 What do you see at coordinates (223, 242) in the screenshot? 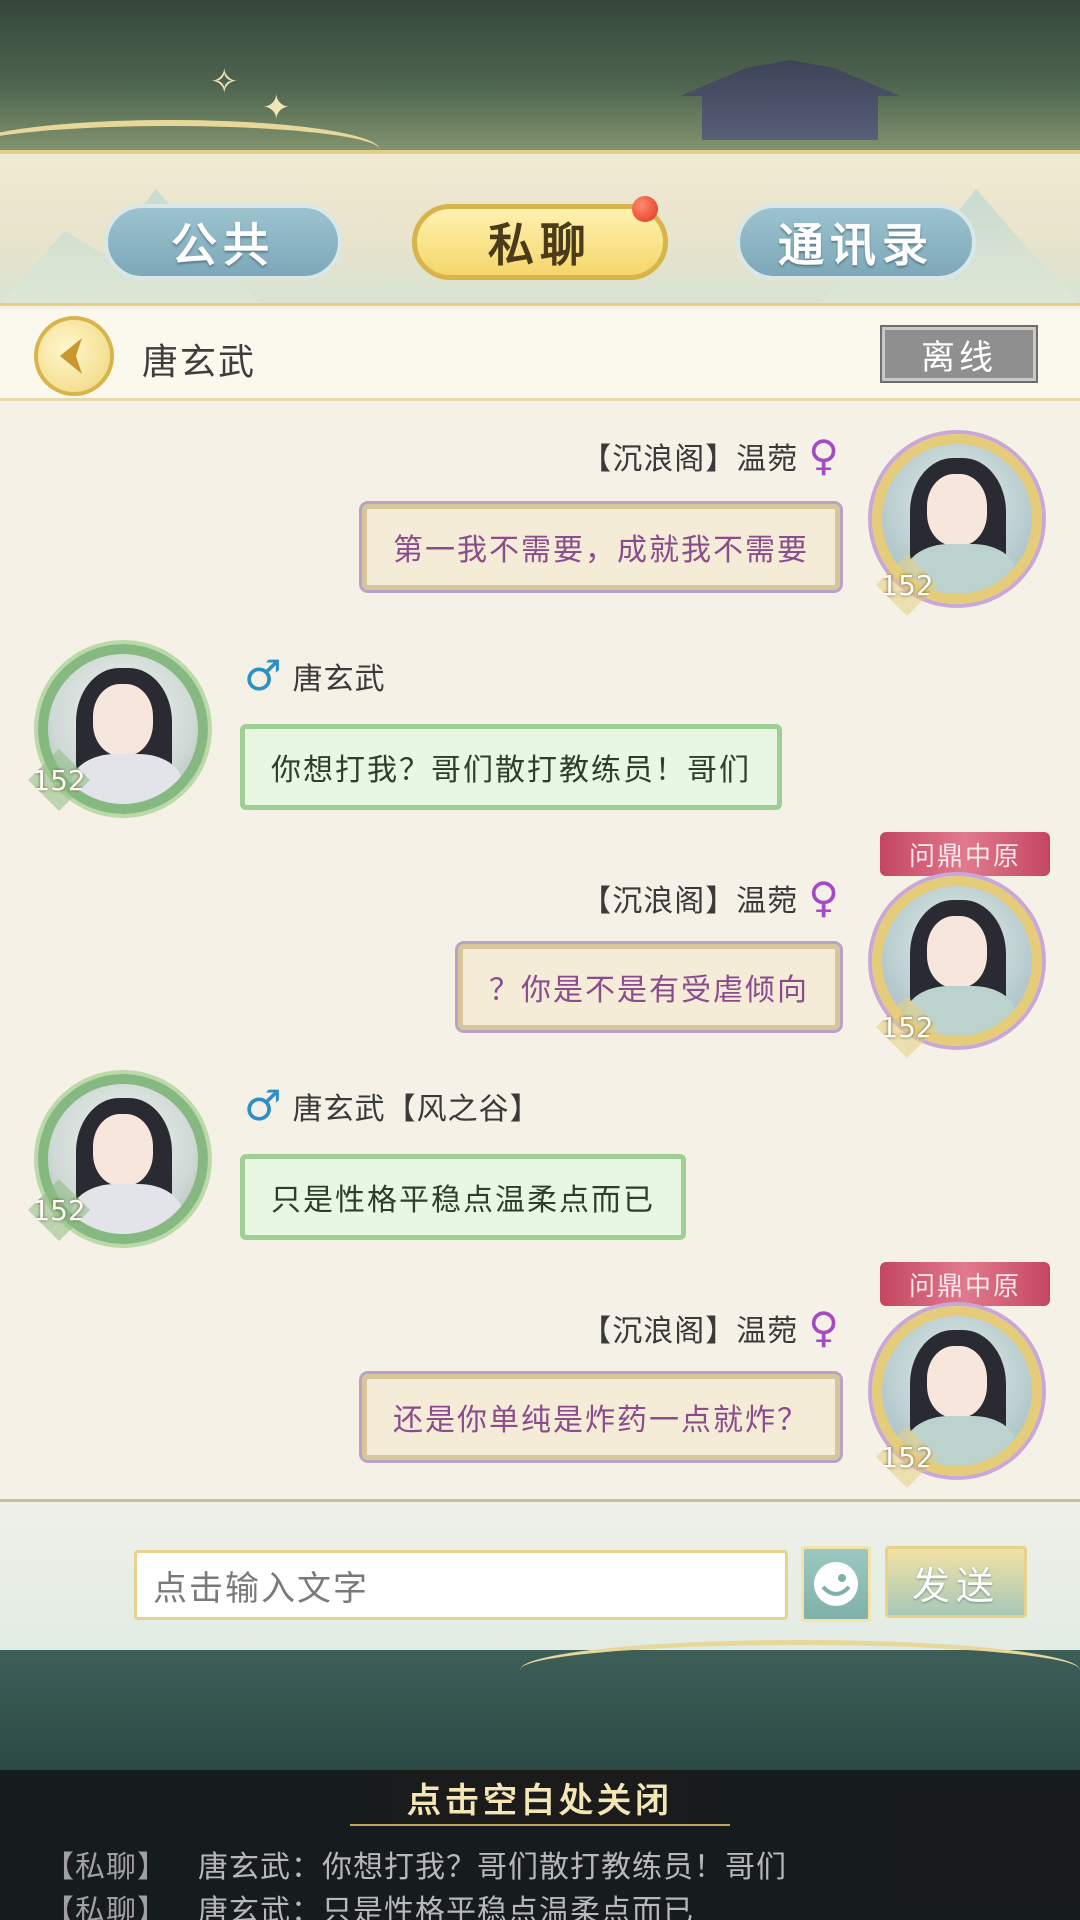
I see `tab-public: 公共` at bounding box center [223, 242].